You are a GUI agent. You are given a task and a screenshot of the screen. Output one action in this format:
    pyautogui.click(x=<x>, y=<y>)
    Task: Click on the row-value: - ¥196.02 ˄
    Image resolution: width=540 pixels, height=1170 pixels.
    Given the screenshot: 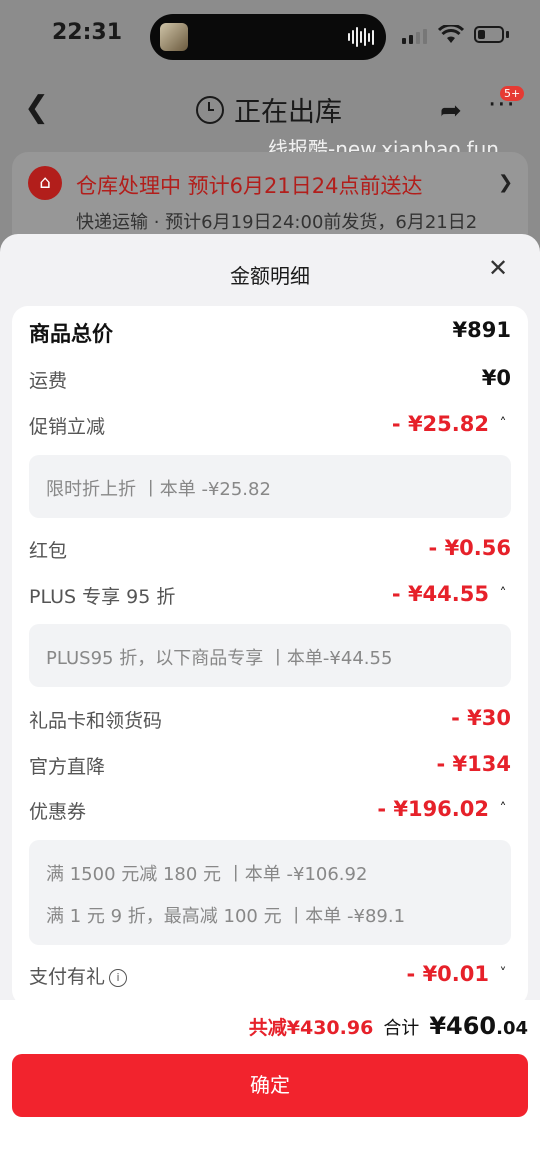 What is the action you would take?
    pyautogui.click(x=444, y=809)
    